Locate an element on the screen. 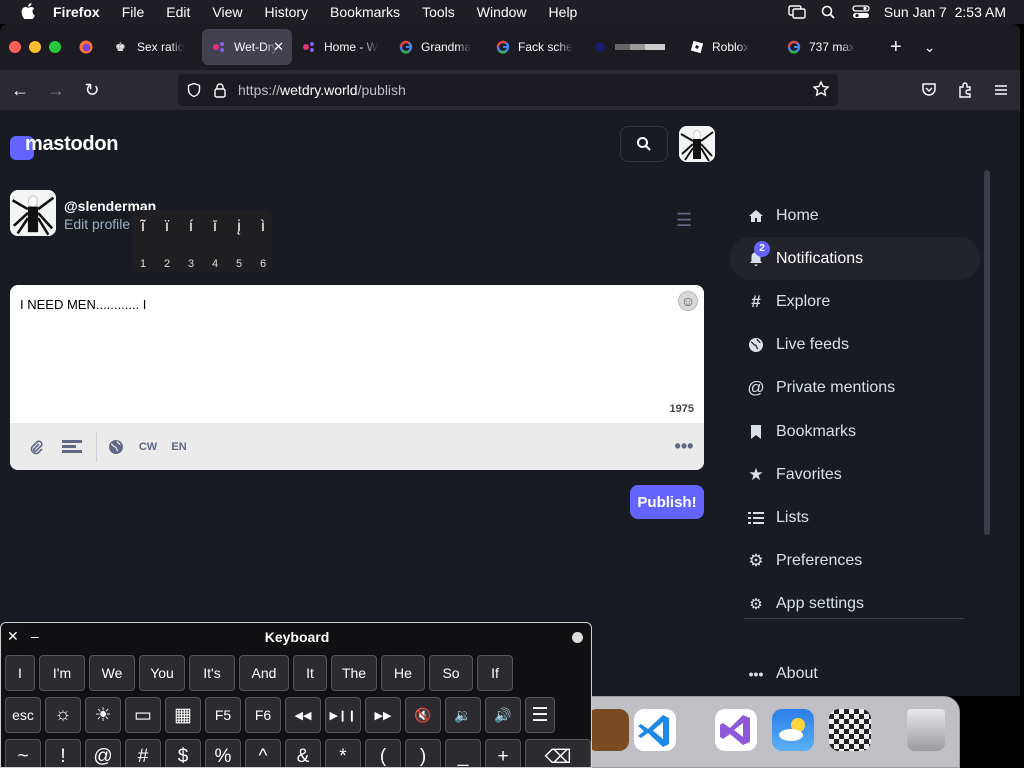  back-icon: ← is located at coordinates (20, 90).